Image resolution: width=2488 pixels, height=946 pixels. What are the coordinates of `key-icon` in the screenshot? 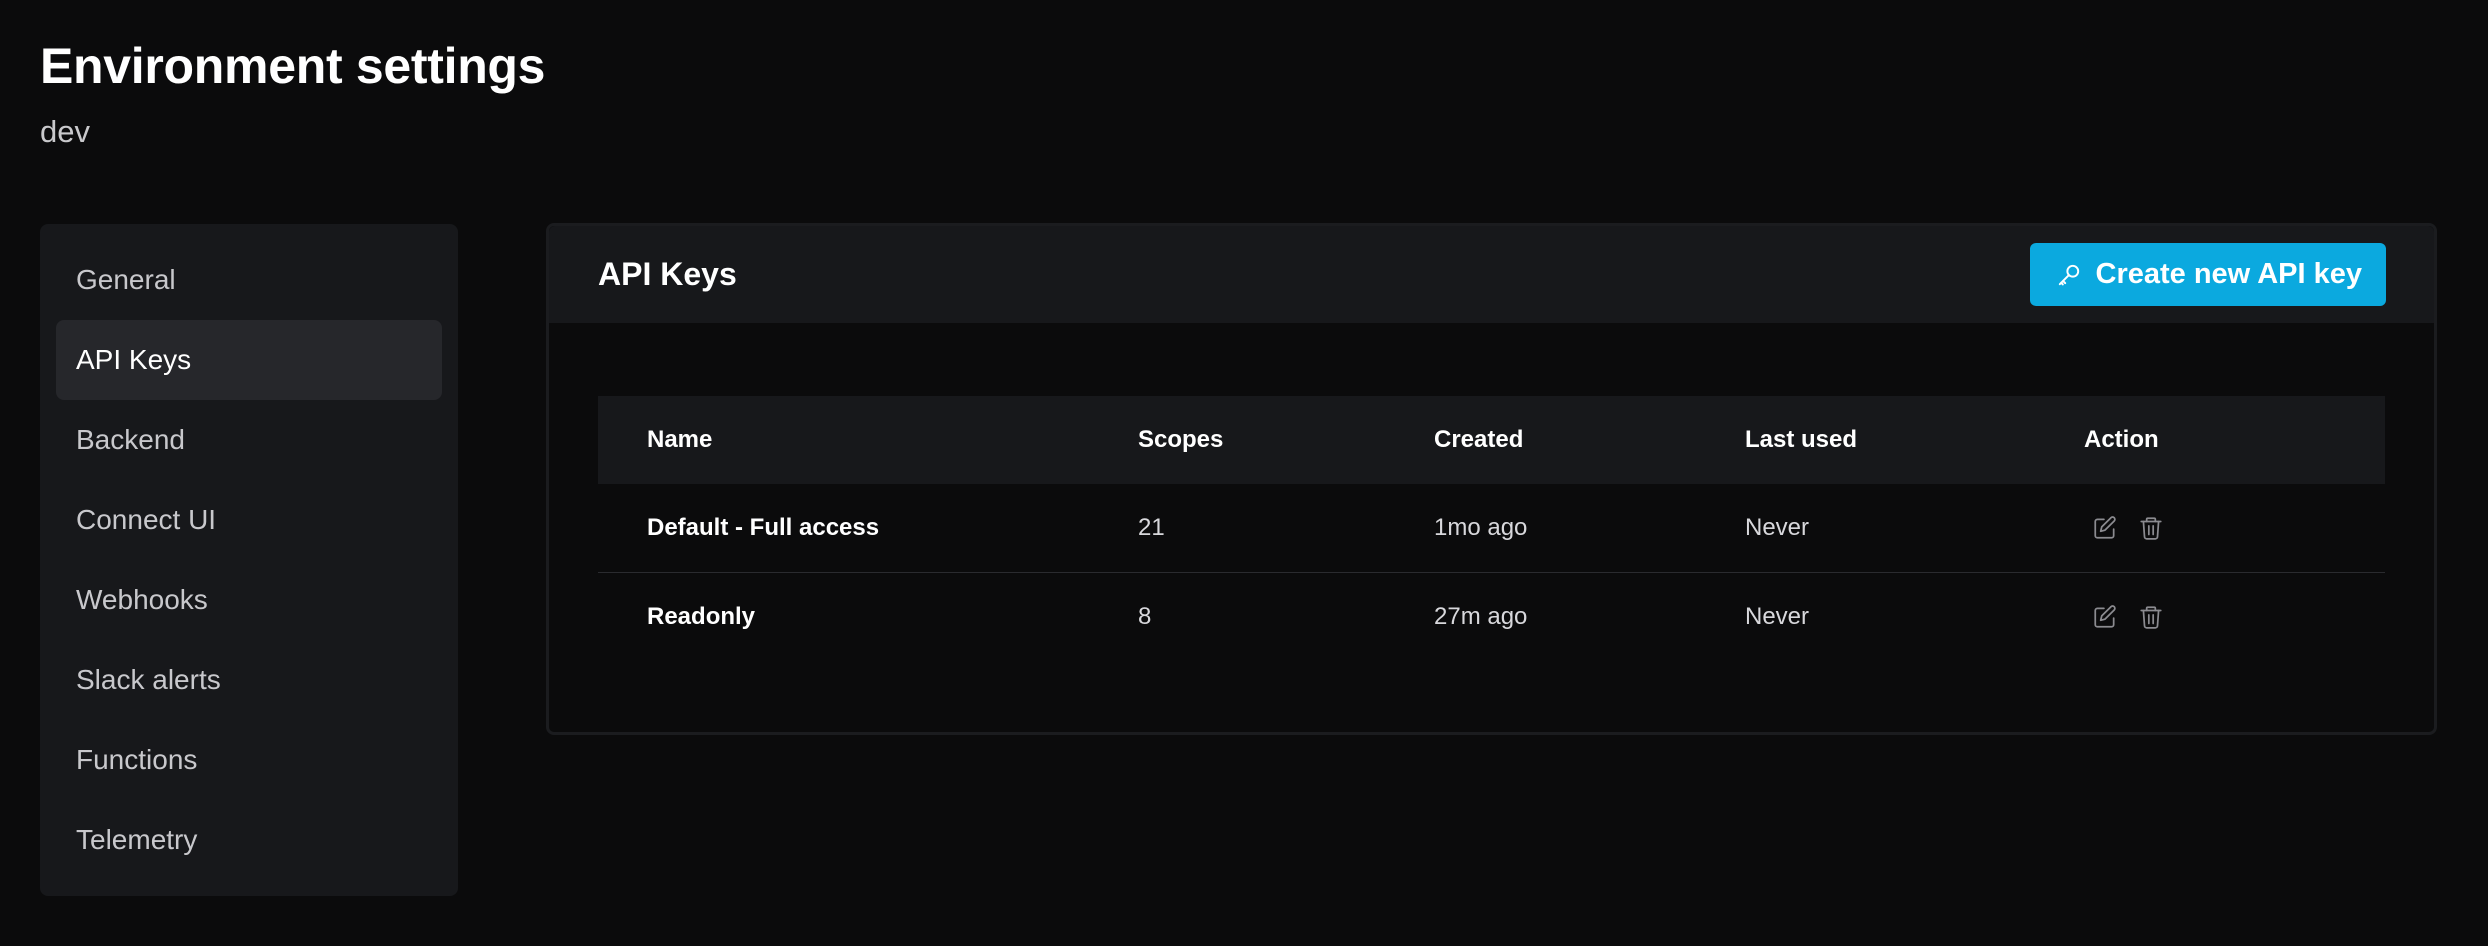 It's located at (2069, 275).